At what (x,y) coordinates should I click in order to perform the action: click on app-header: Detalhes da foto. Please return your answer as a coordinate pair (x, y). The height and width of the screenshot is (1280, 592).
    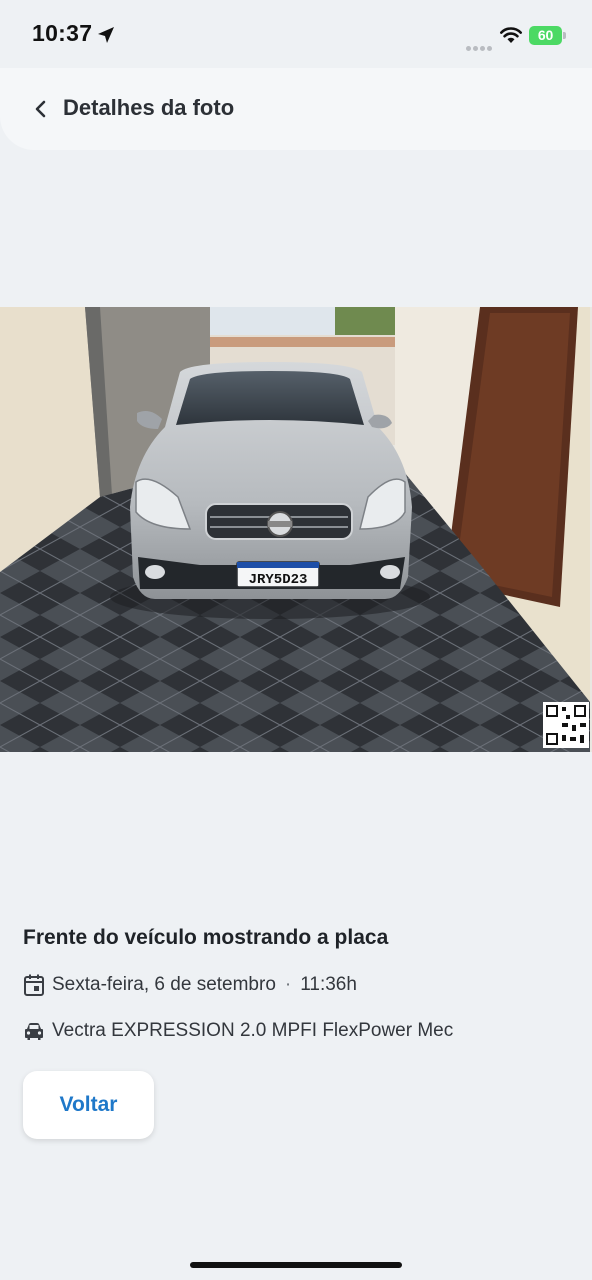
    Looking at the image, I should click on (296, 109).